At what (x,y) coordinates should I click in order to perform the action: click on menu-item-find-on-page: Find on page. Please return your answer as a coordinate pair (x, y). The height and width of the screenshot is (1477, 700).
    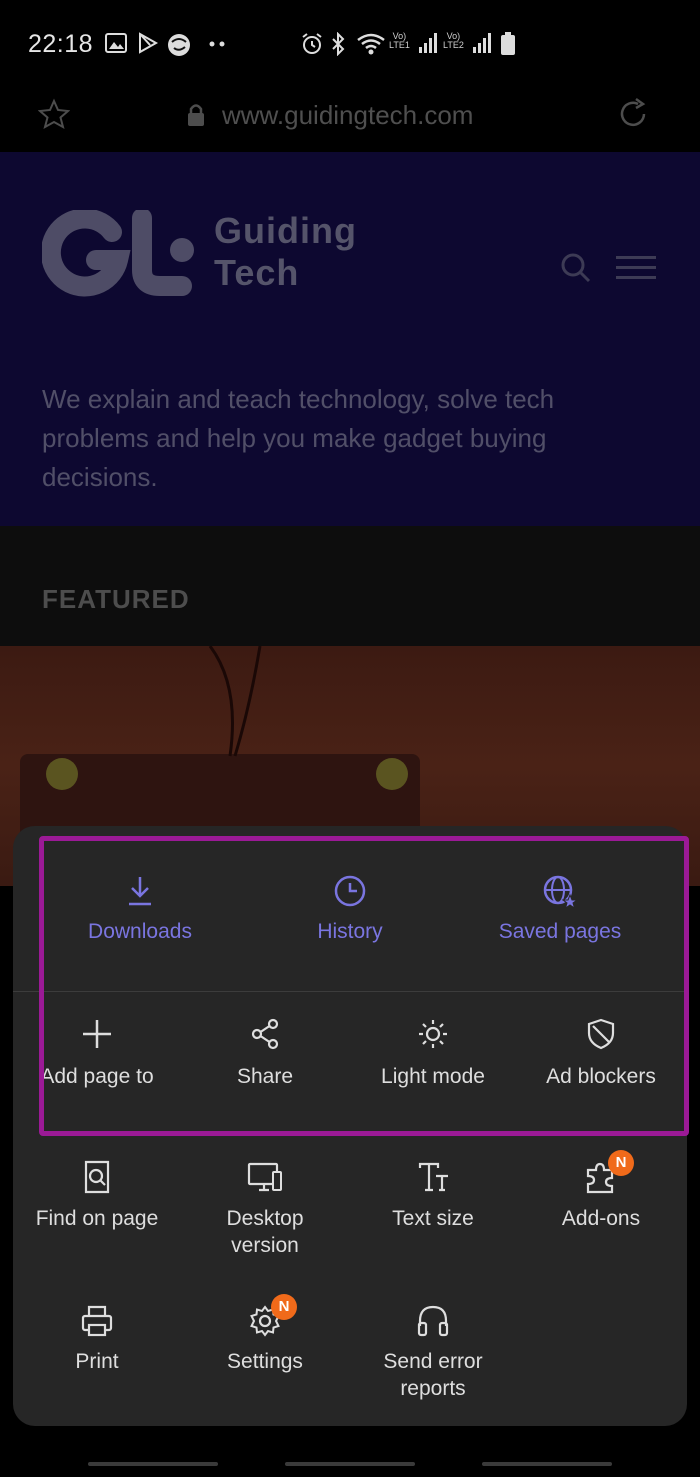
    Looking at the image, I should click on (97, 1196).